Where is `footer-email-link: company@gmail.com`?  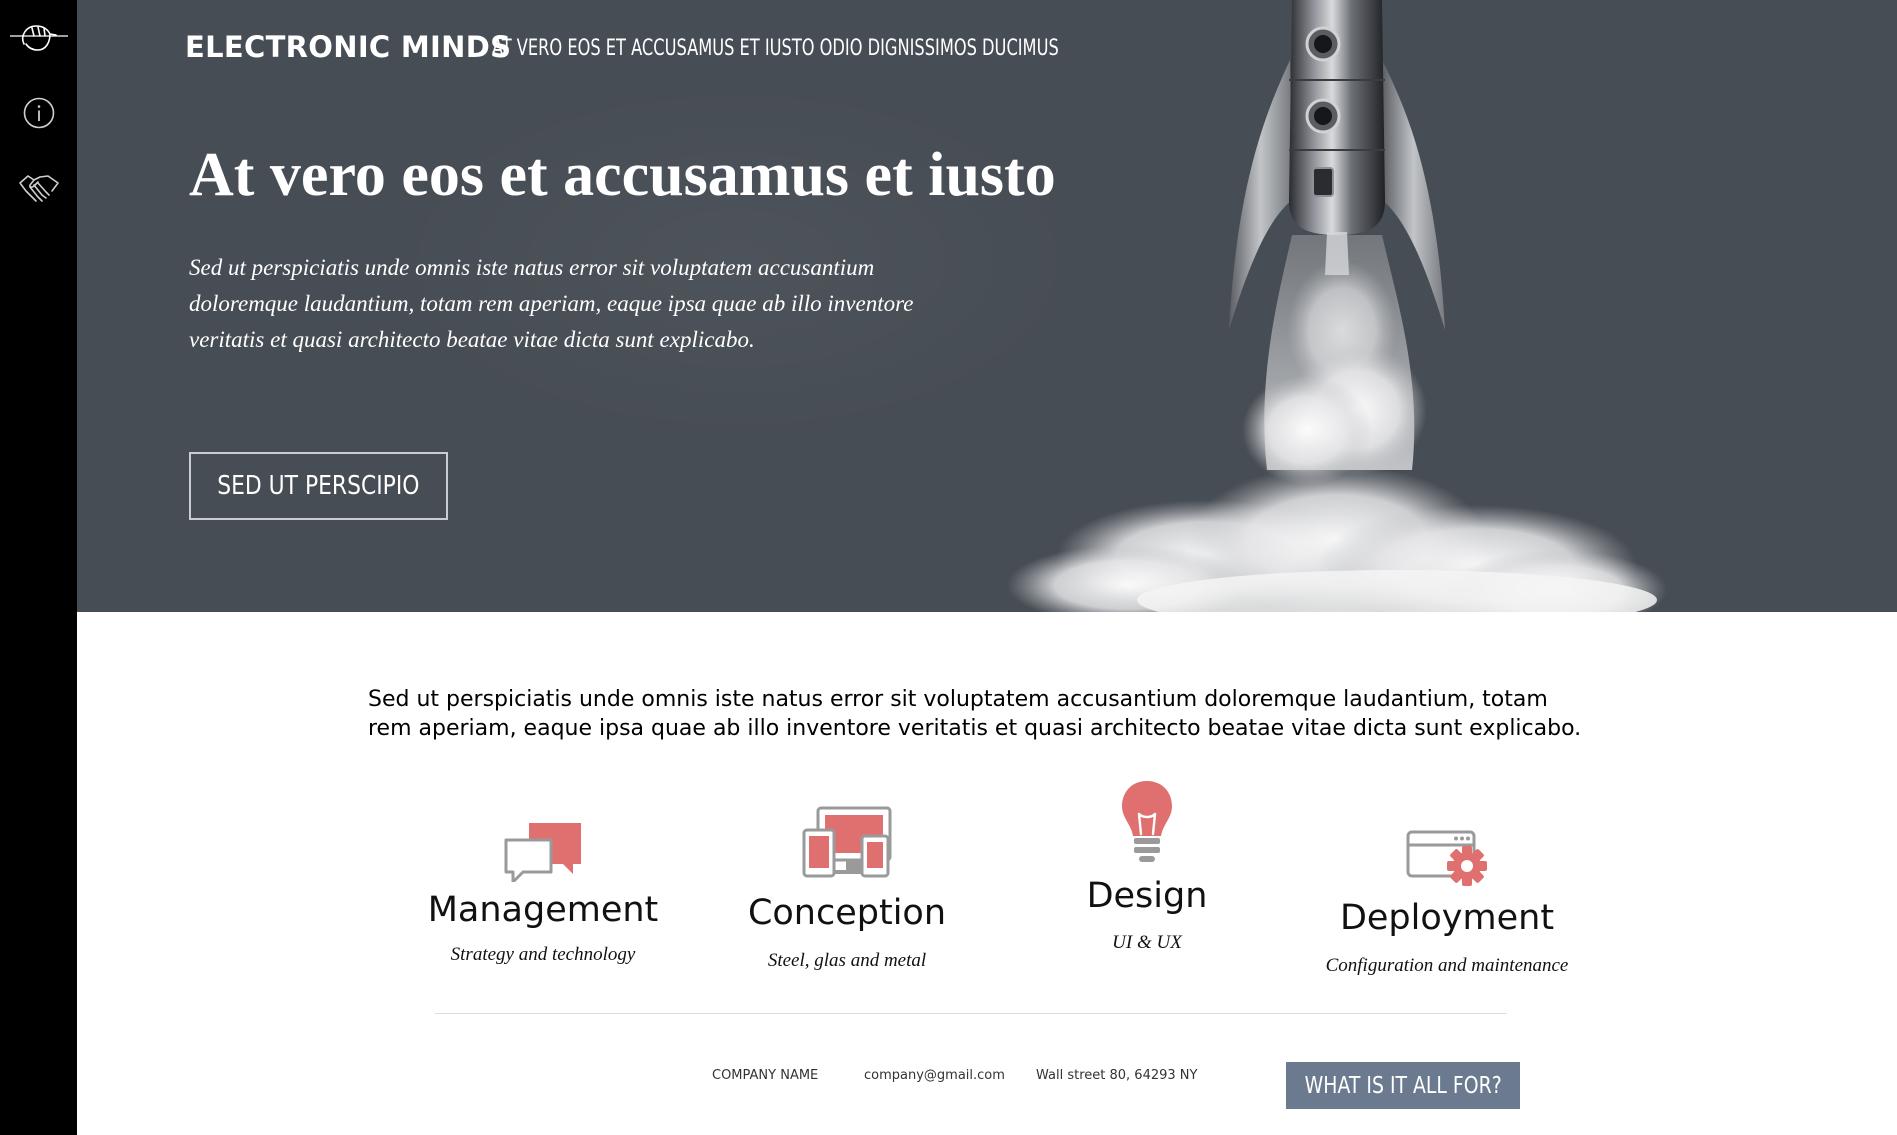 footer-email-link: company@gmail.com is located at coordinates (934, 1075).